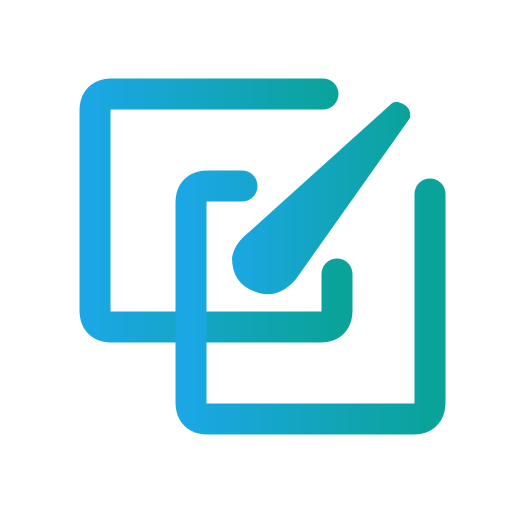  Describe the element at coordinates (321, 198) in the screenshot. I see `pencil-shape` at that location.